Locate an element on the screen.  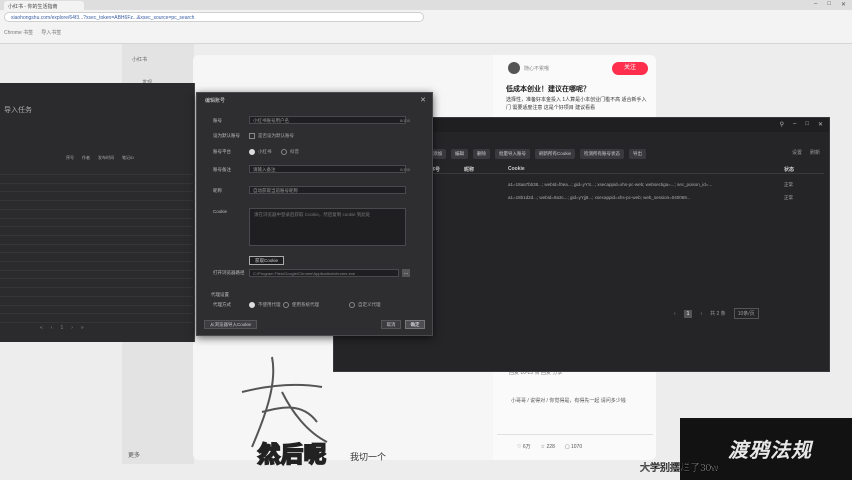
bookmark-item: 导入书签 is located at coordinates (51, 33).